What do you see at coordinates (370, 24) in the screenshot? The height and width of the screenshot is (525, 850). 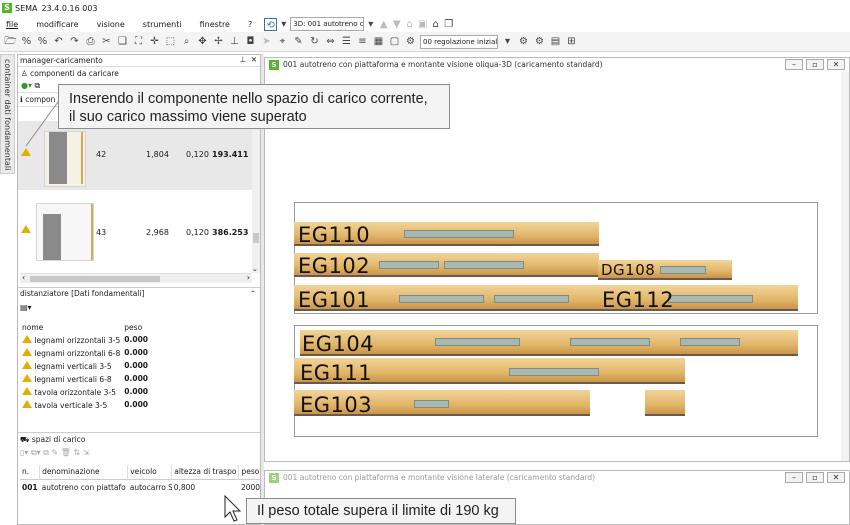 I see `combo-arrow-icon: ▾` at bounding box center [370, 24].